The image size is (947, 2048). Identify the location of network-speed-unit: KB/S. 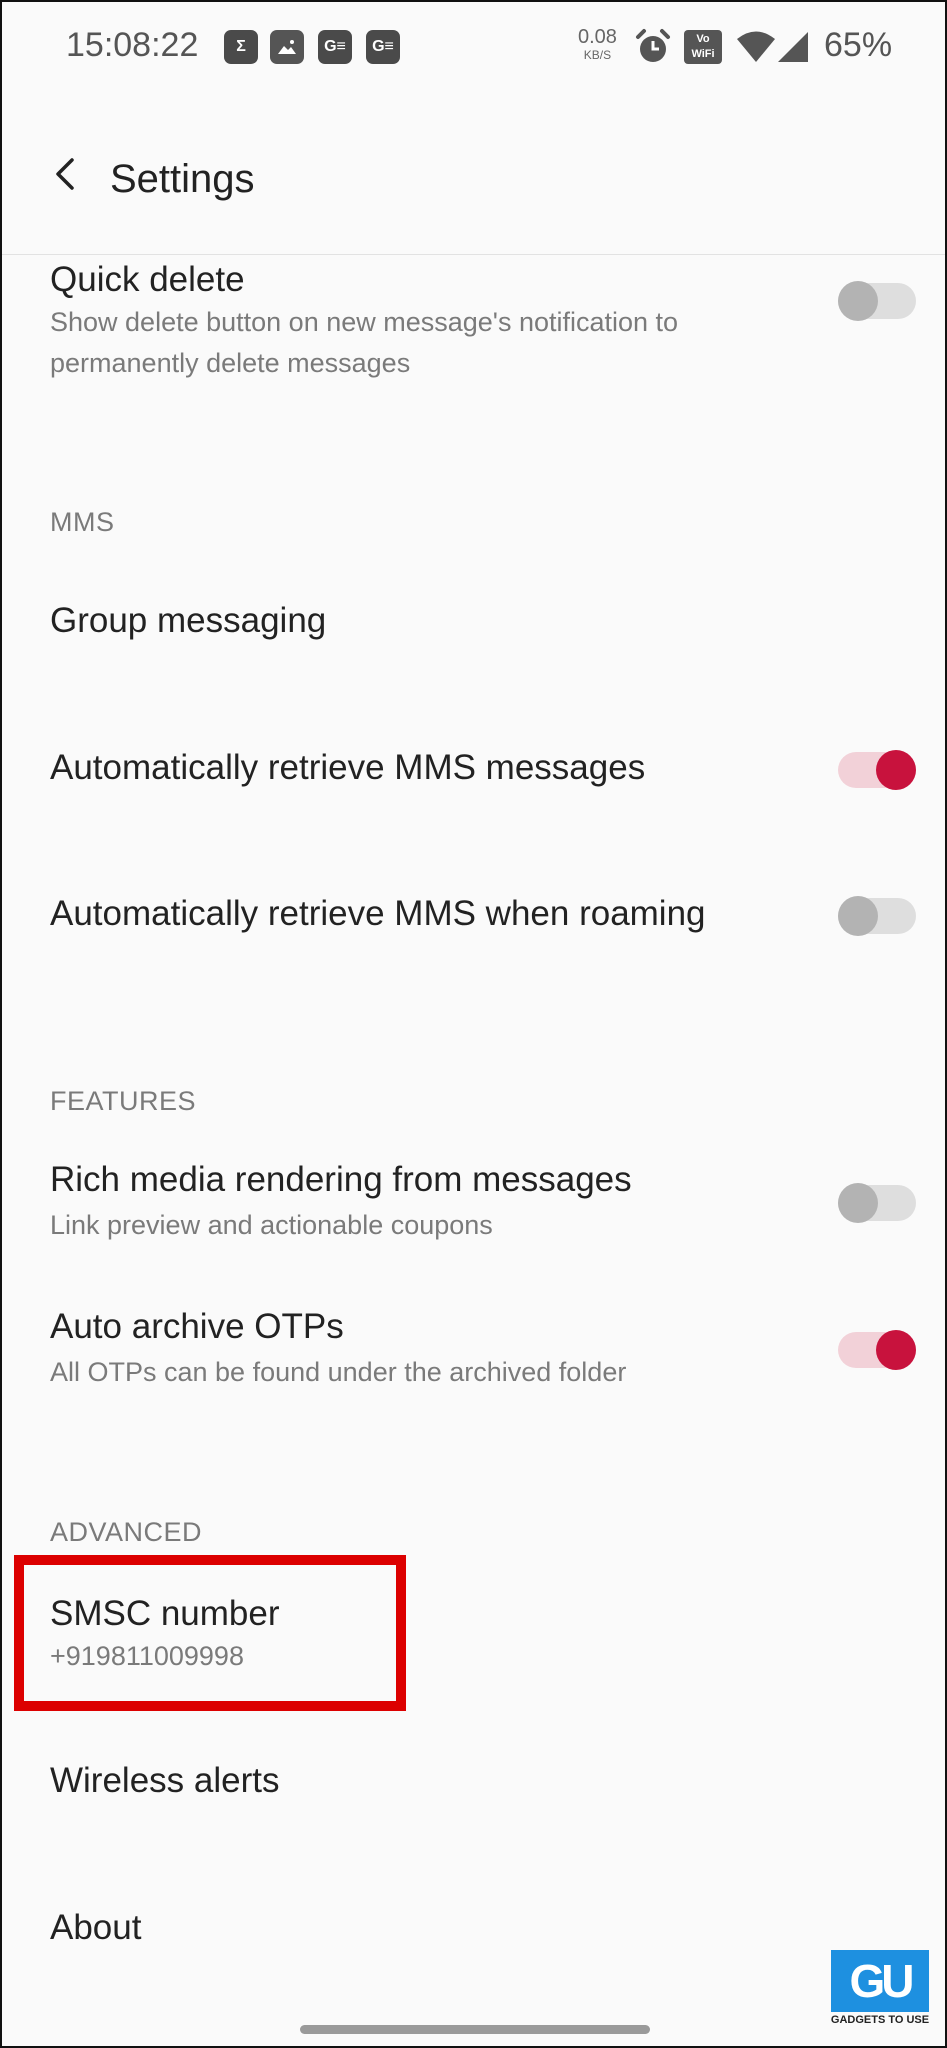
(597, 55).